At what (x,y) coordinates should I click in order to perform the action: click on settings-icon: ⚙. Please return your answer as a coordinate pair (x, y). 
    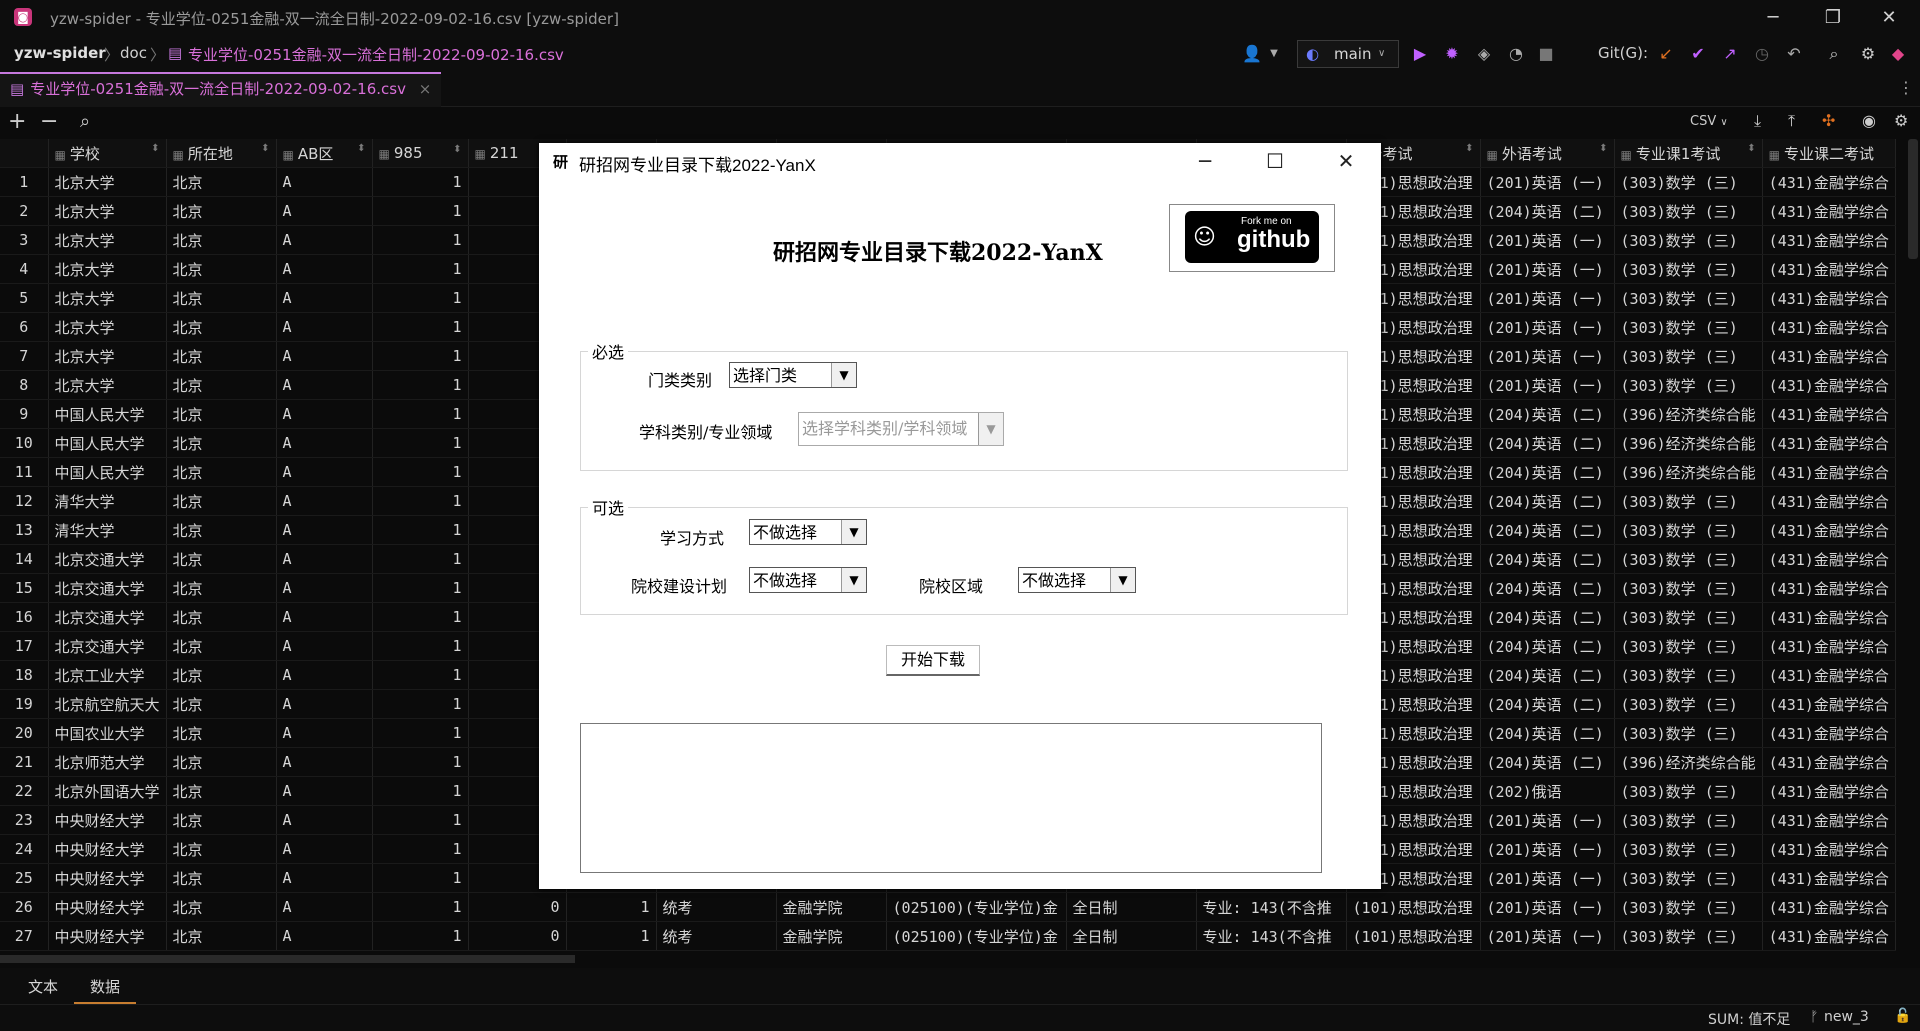
    Looking at the image, I should click on (1901, 120).